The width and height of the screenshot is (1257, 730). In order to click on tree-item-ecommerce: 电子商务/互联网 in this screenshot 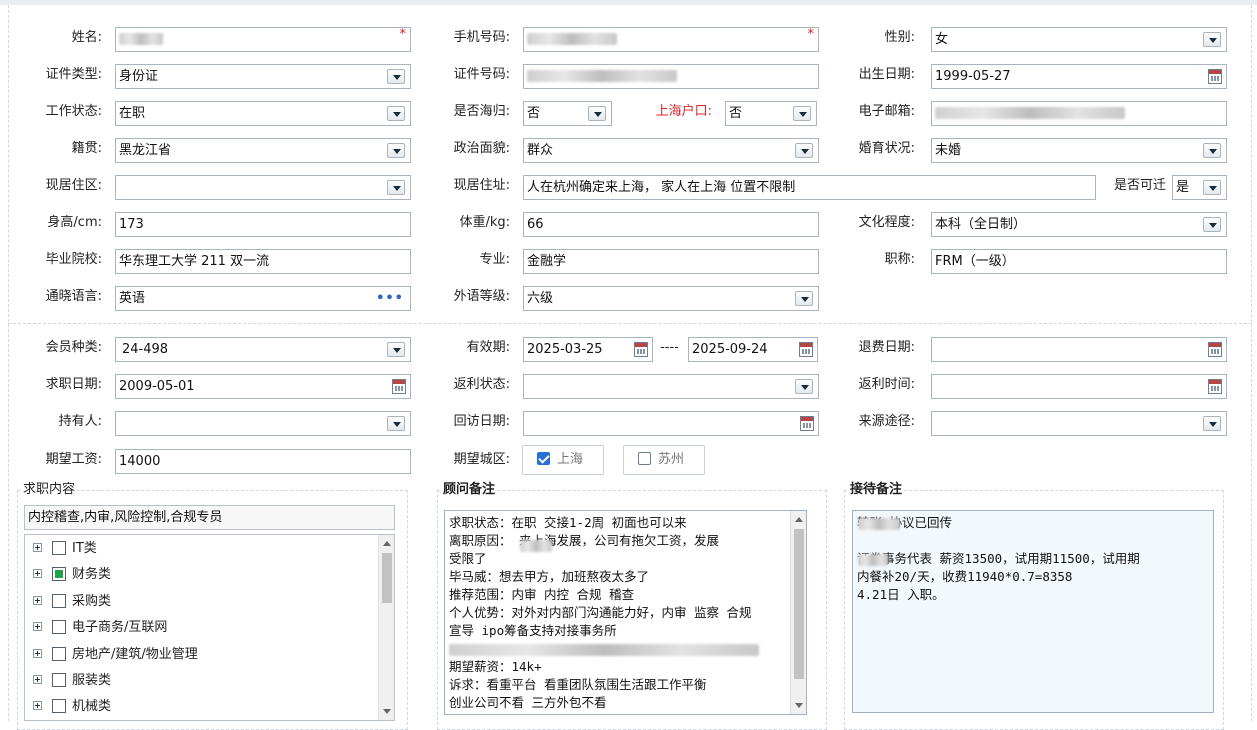, I will do `click(100, 628)`.